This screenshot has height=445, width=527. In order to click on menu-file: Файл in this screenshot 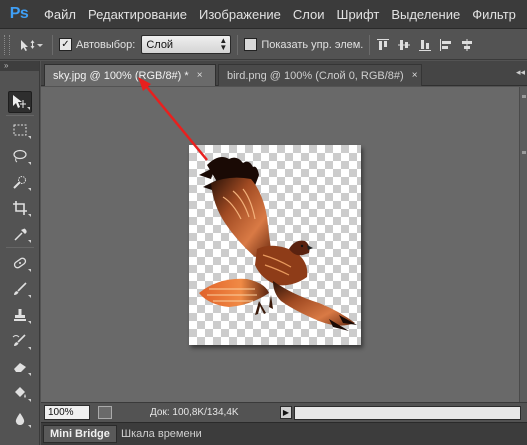, I will do `click(60, 14)`.